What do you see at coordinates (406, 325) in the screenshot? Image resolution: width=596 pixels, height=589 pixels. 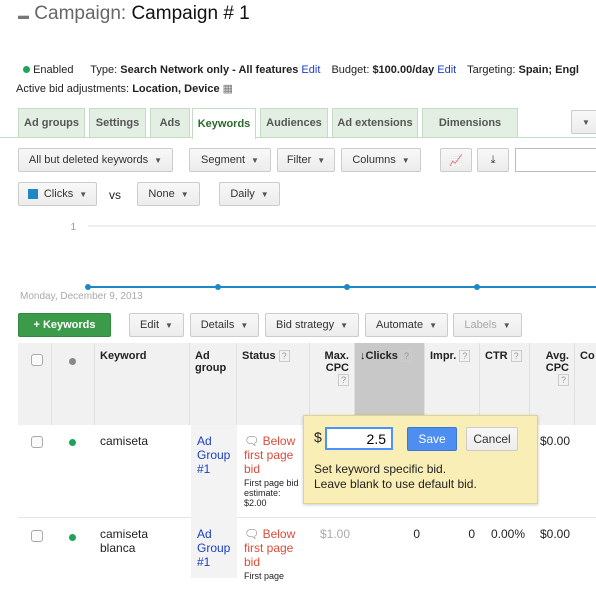 I see `automate-dropdown: Automate ▼` at bounding box center [406, 325].